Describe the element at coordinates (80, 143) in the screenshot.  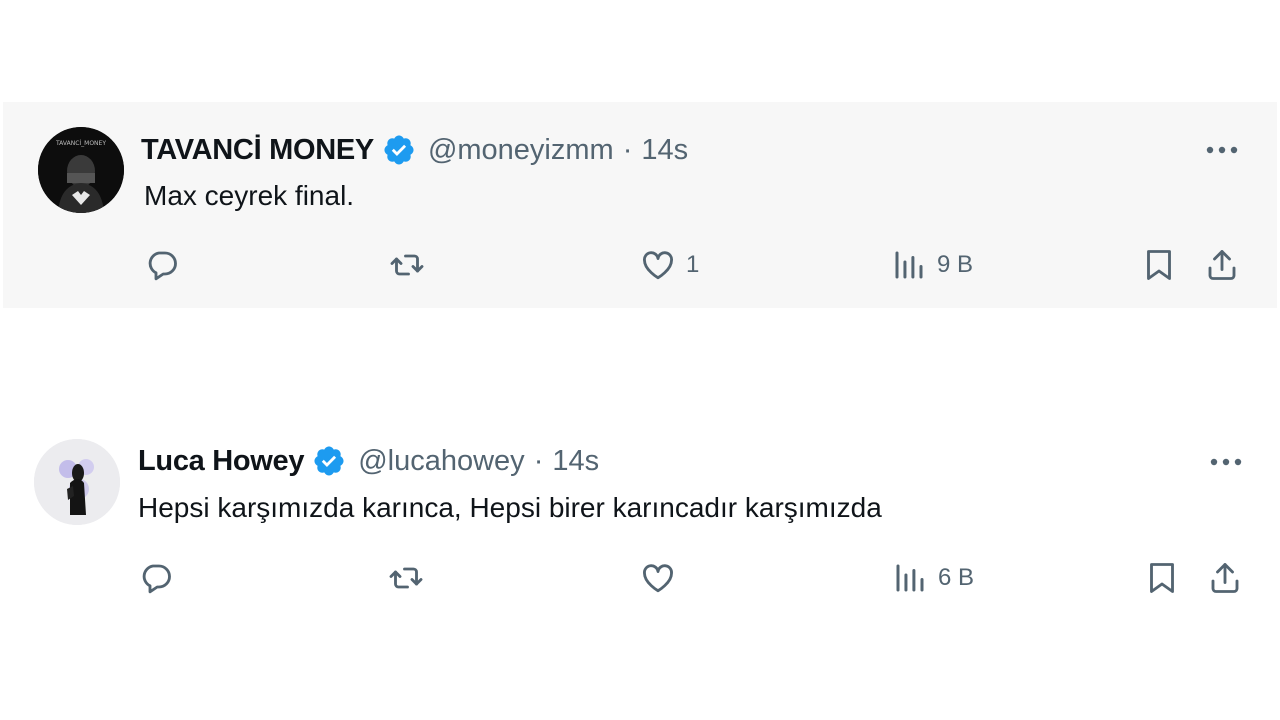
I see `avatar-caption: TAVANCİ_MONEY` at that location.